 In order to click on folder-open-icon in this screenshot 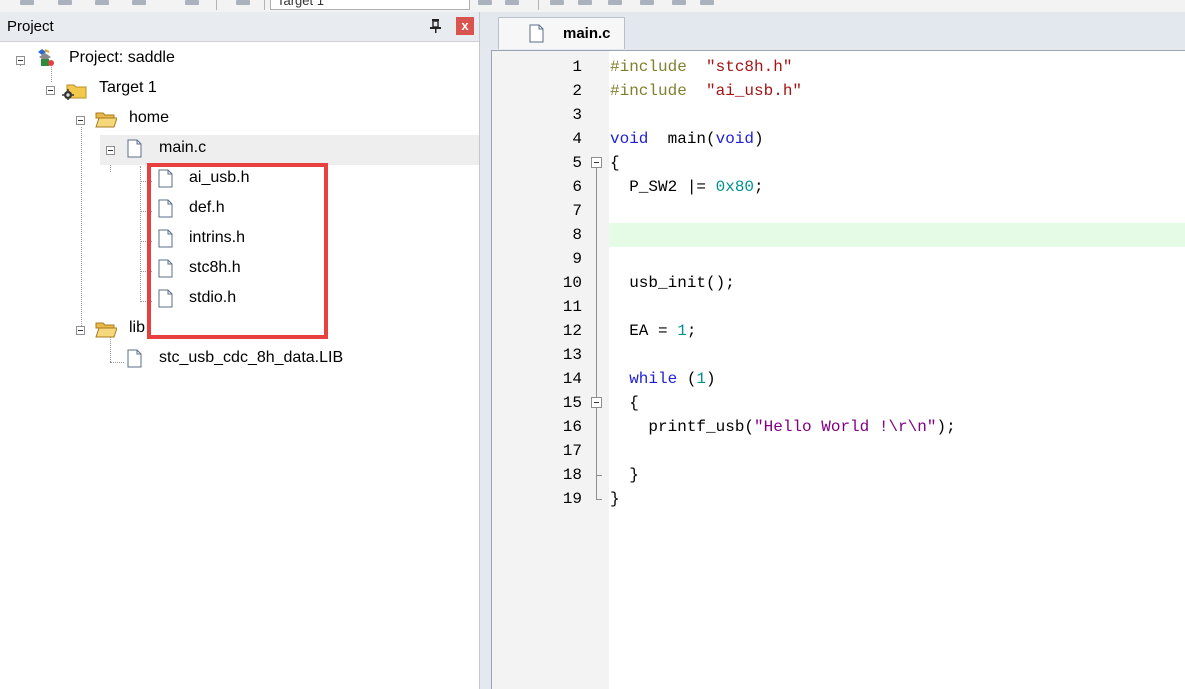, I will do `click(106, 120)`.